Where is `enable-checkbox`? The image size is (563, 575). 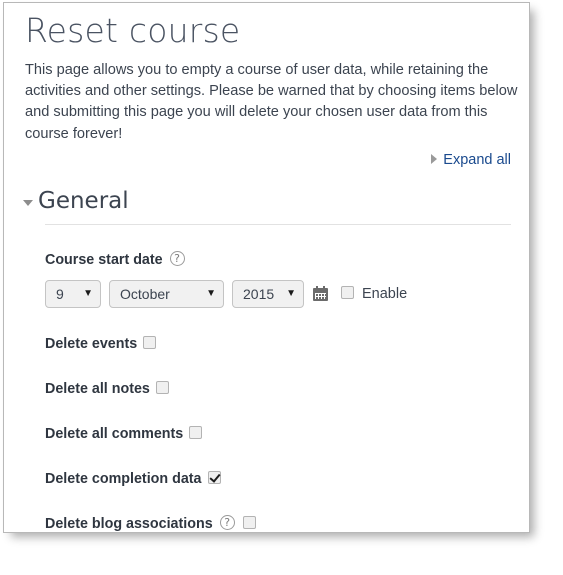 enable-checkbox is located at coordinates (347, 293).